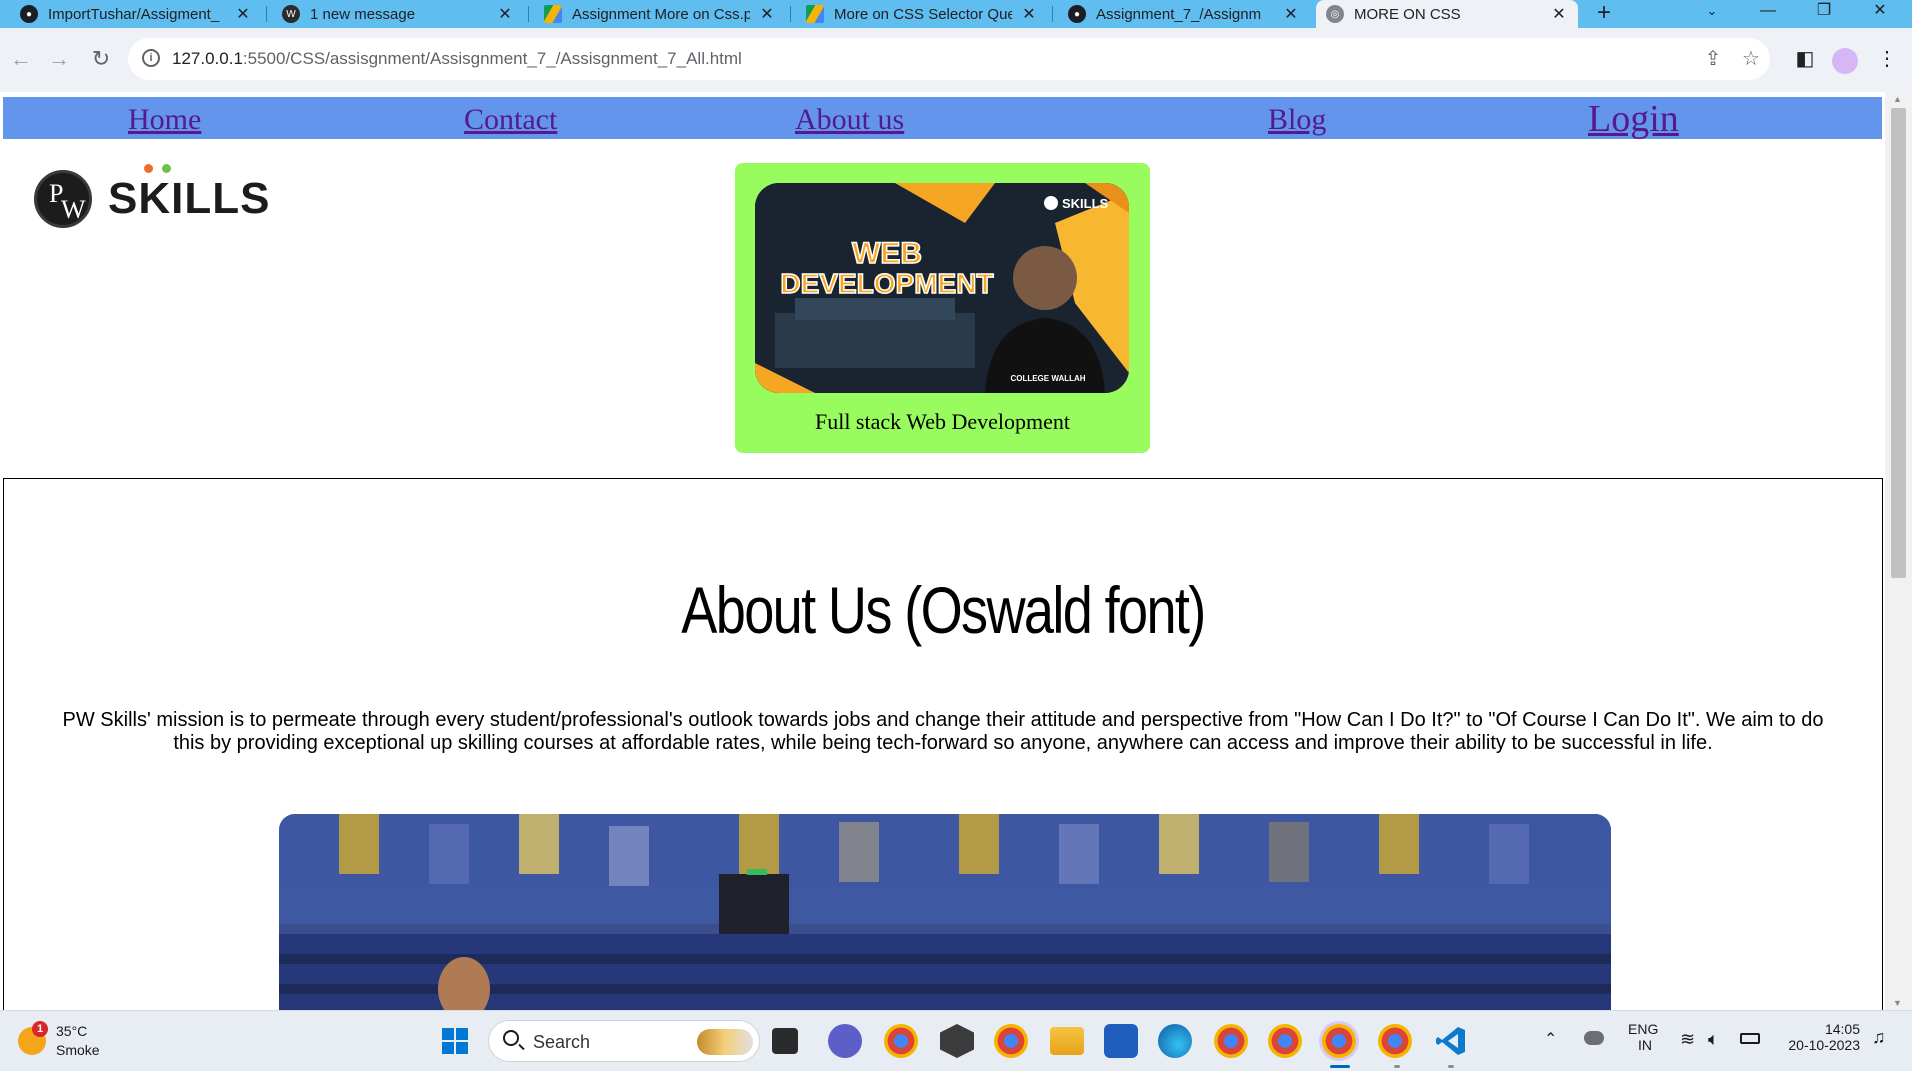 This screenshot has height=1071, width=1912. Describe the element at coordinates (887, 253) in the screenshot. I see `thumbnail-title-line1: WEB` at that location.